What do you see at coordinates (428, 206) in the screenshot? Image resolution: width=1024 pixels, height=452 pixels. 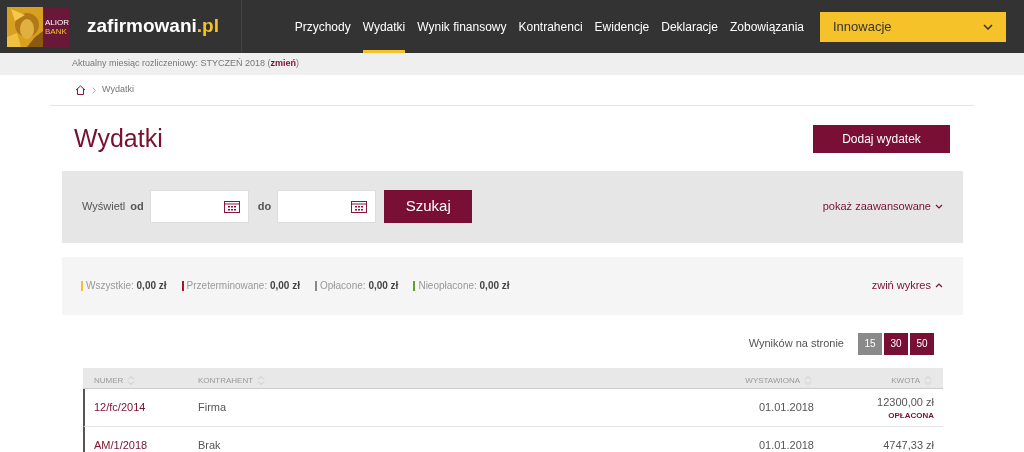 I see `search-button: Szukaj` at bounding box center [428, 206].